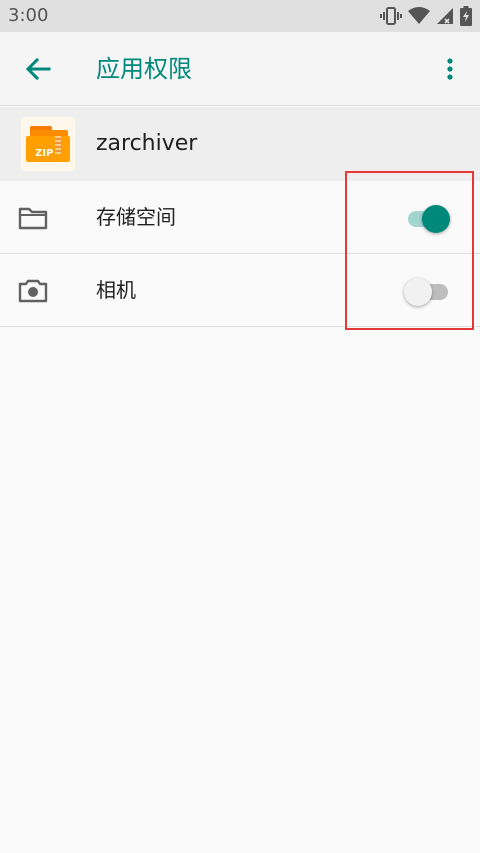  What do you see at coordinates (240, 144) in the screenshot?
I see `app-info-header: ZIP zarchiver` at bounding box center [240, 144].